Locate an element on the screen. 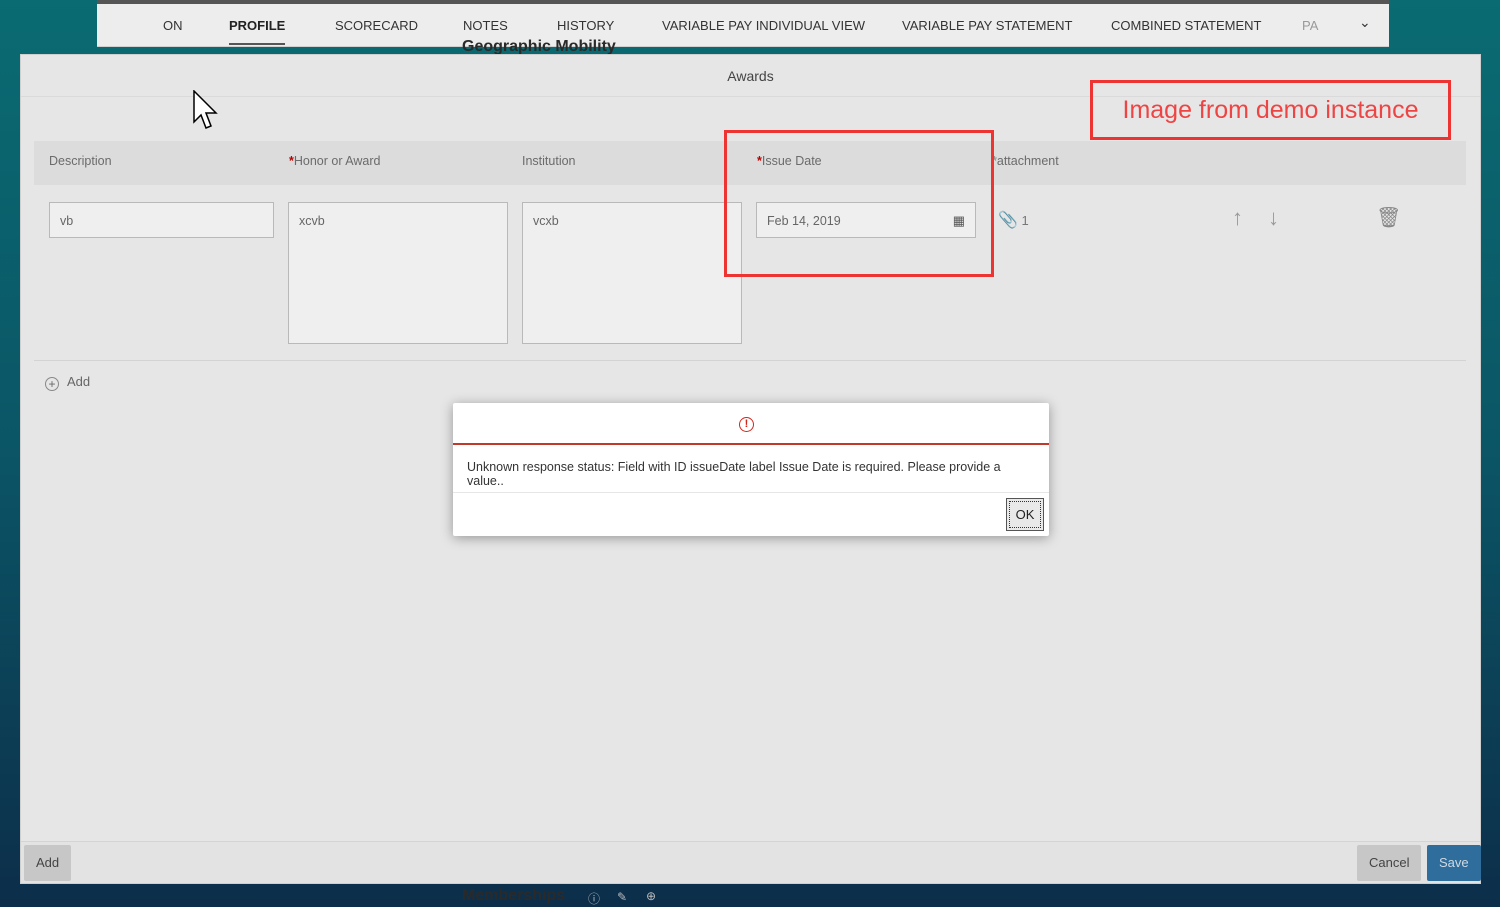  memberships-heading: Memberships is located at coordinates (514, 895).